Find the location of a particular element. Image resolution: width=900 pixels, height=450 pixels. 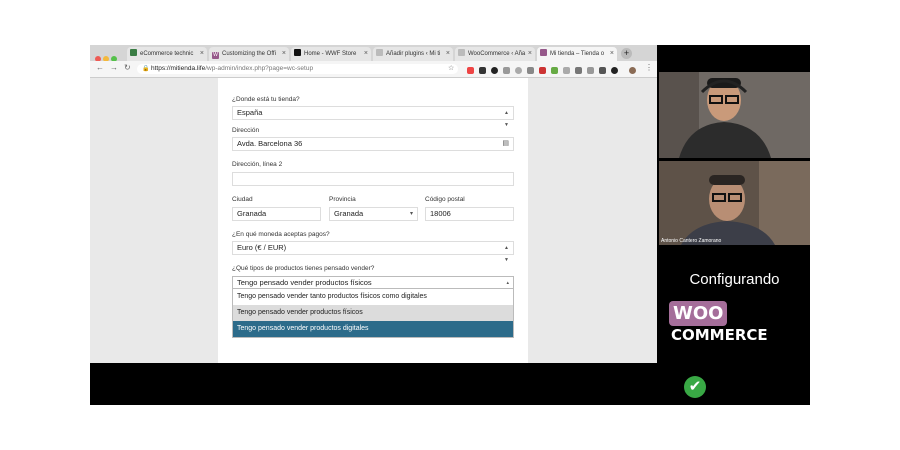

new-tab-button: + is located at coordinates (626, 53).